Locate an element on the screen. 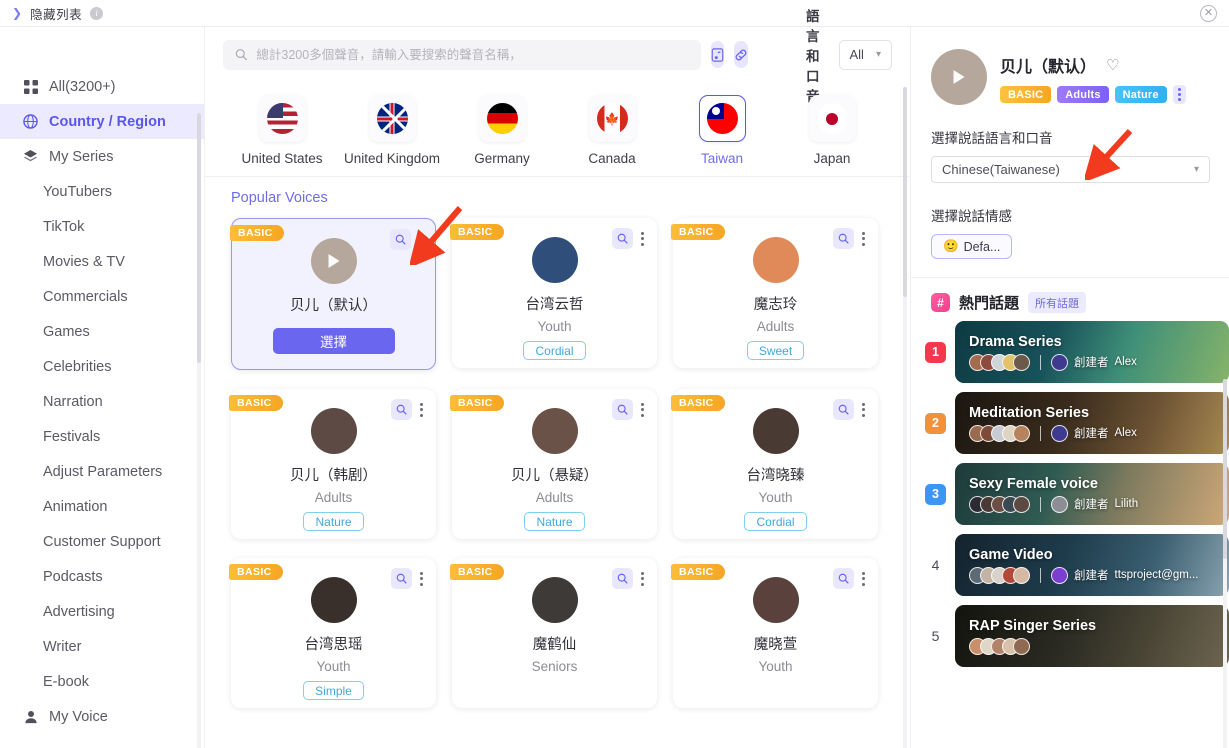 This screenshot has width=1229, height=748. heart-icon: ♡ is located at coordinates (1112, 65).